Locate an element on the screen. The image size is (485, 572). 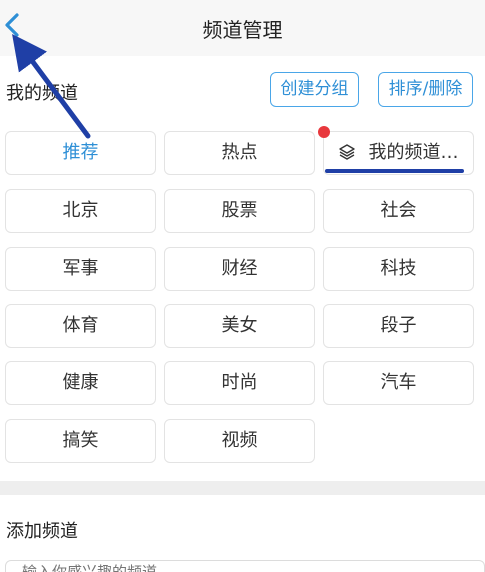
page-title: 频道管理 is located at coordinates (242, 30).